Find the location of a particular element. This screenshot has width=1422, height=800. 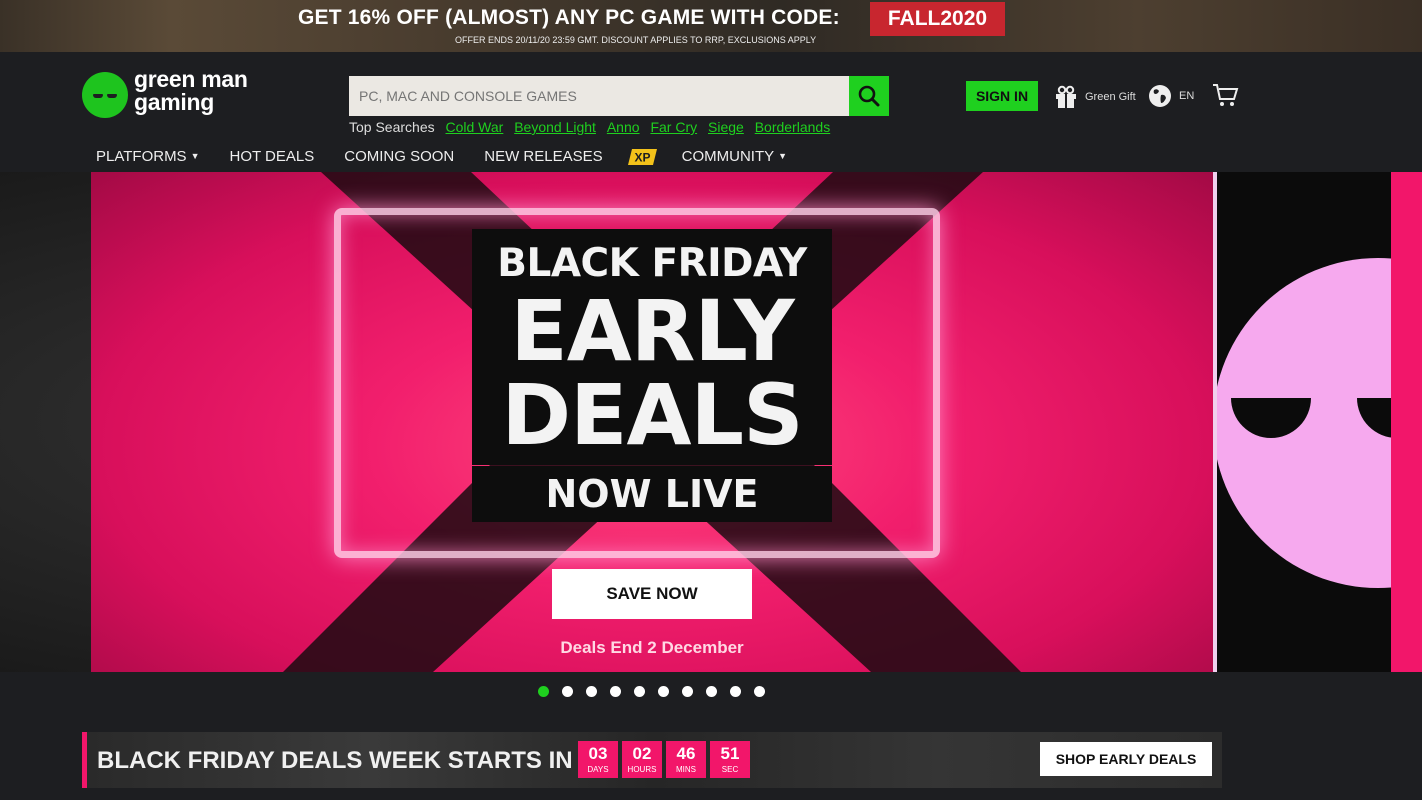

headline-box: BLACK FRIDAY EARLY DEALS is located at coordinates (652, 347).